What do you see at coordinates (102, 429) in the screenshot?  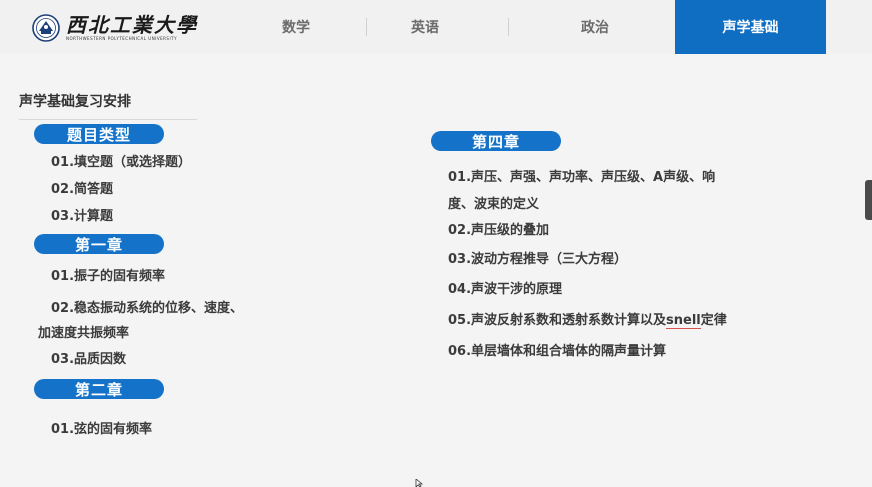 I see `list-item: 01.弦的固有频率` at bounding box center [102, 429].